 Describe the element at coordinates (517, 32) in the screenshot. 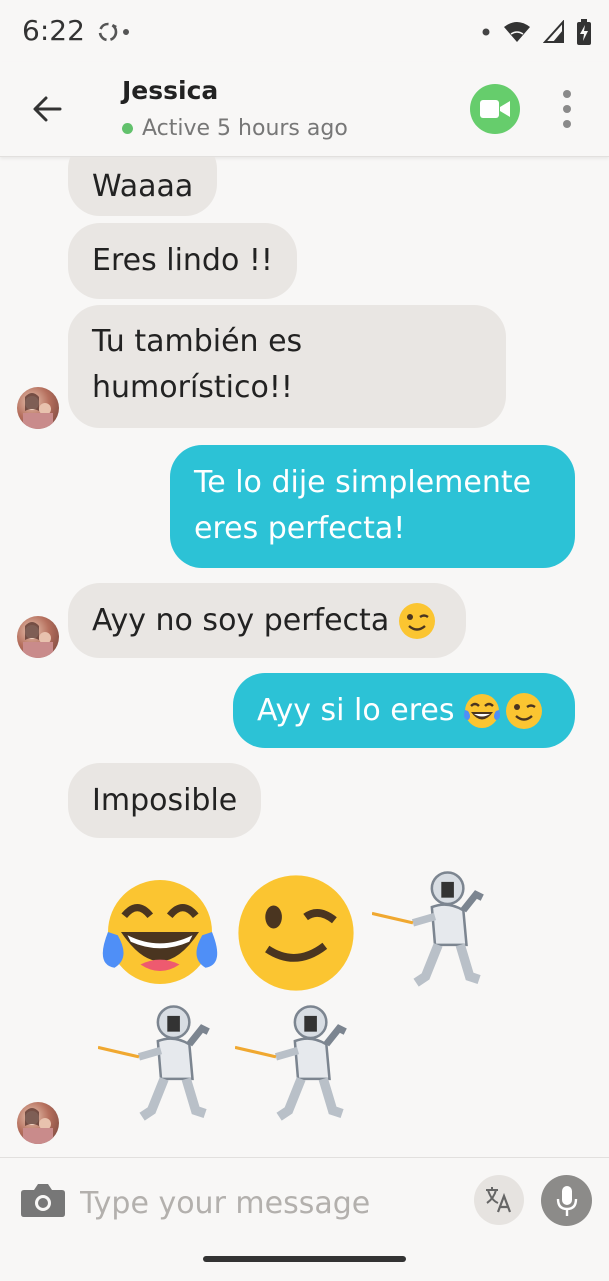

I see `wifi-icon` at that location.